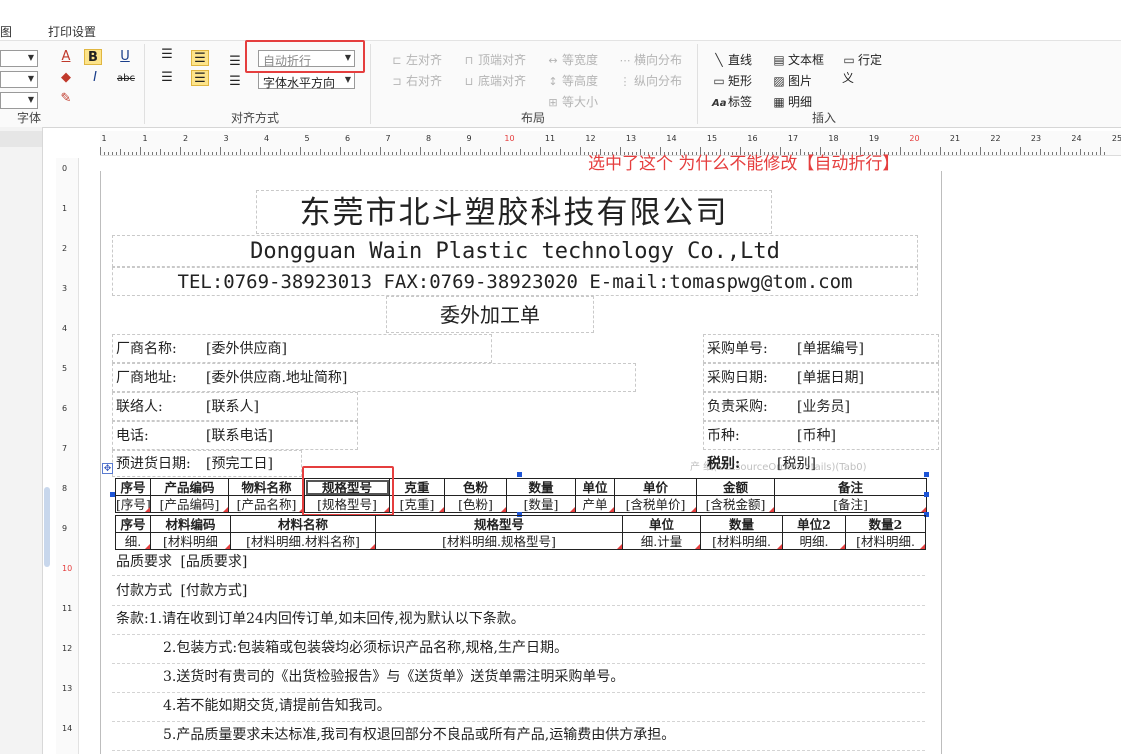  I want to click on align-top-right-icon: ☰, so click(235, 62).